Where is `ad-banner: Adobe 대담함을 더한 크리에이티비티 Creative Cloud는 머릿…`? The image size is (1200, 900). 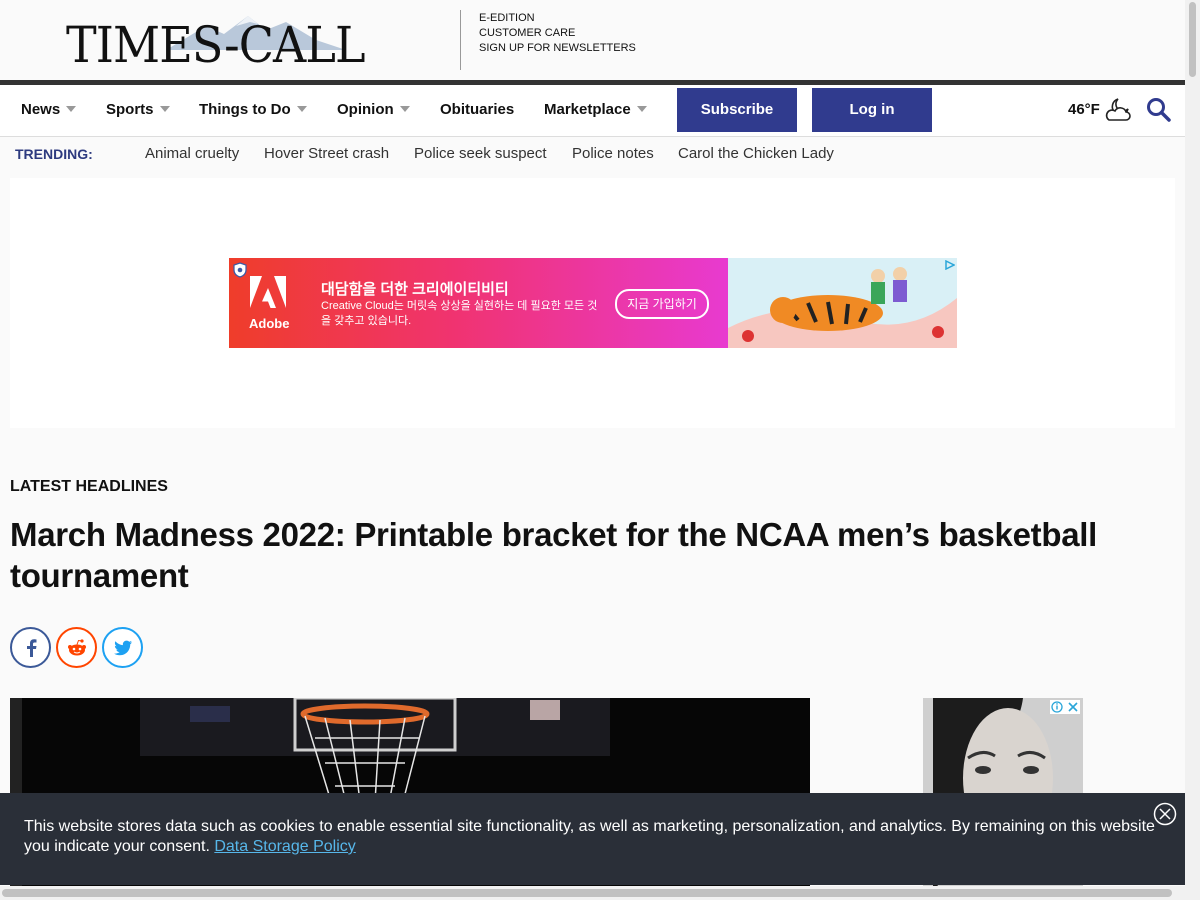 ad-banner: Adobe 대담함을 더한 크리에이티비티 Creative Cloud는 머릿… is located at coordinates (593, 303).